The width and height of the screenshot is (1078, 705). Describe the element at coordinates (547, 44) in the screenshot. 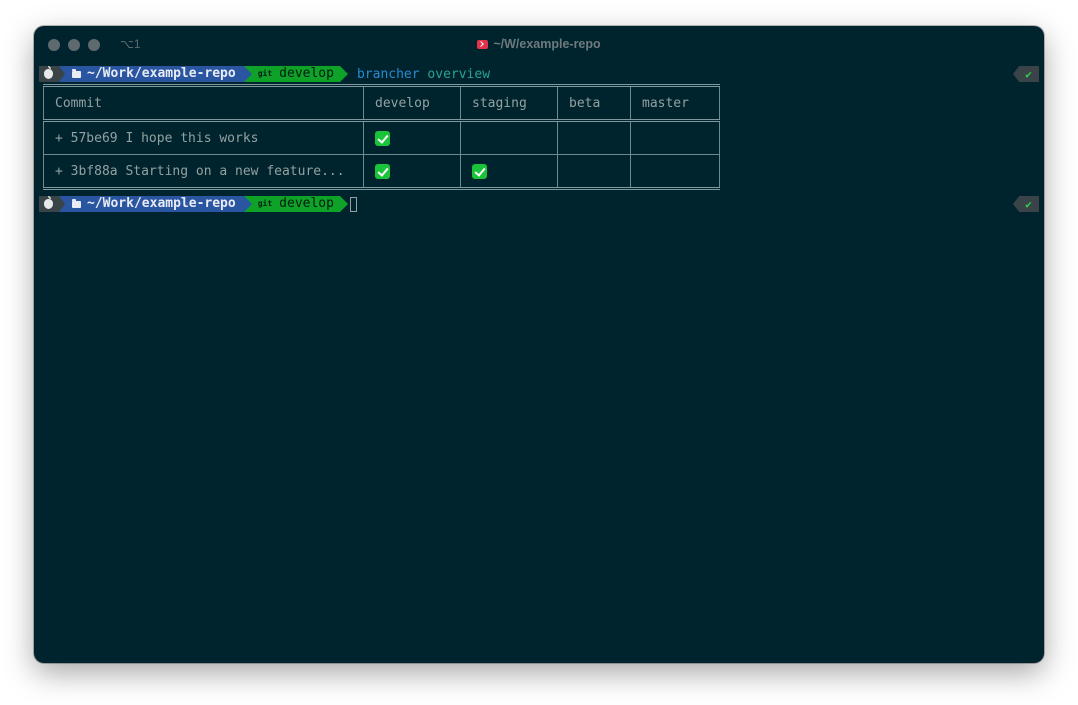

I see `window-title-text: ~/W/example-repo` at that location.